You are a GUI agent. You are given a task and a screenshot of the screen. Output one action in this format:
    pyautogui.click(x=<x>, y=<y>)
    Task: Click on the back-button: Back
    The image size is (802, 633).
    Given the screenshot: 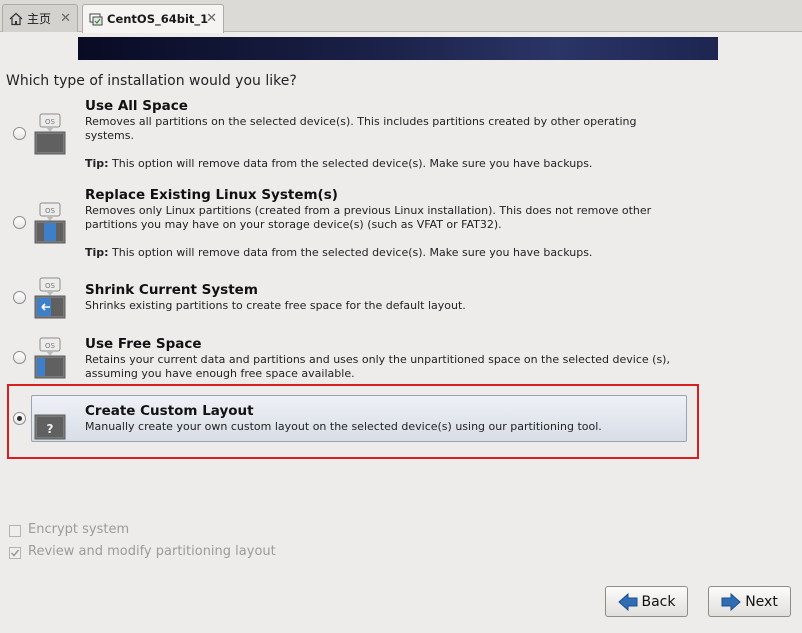 What is the action you would take?
    pyautogui.click(x=646, y=601)
    